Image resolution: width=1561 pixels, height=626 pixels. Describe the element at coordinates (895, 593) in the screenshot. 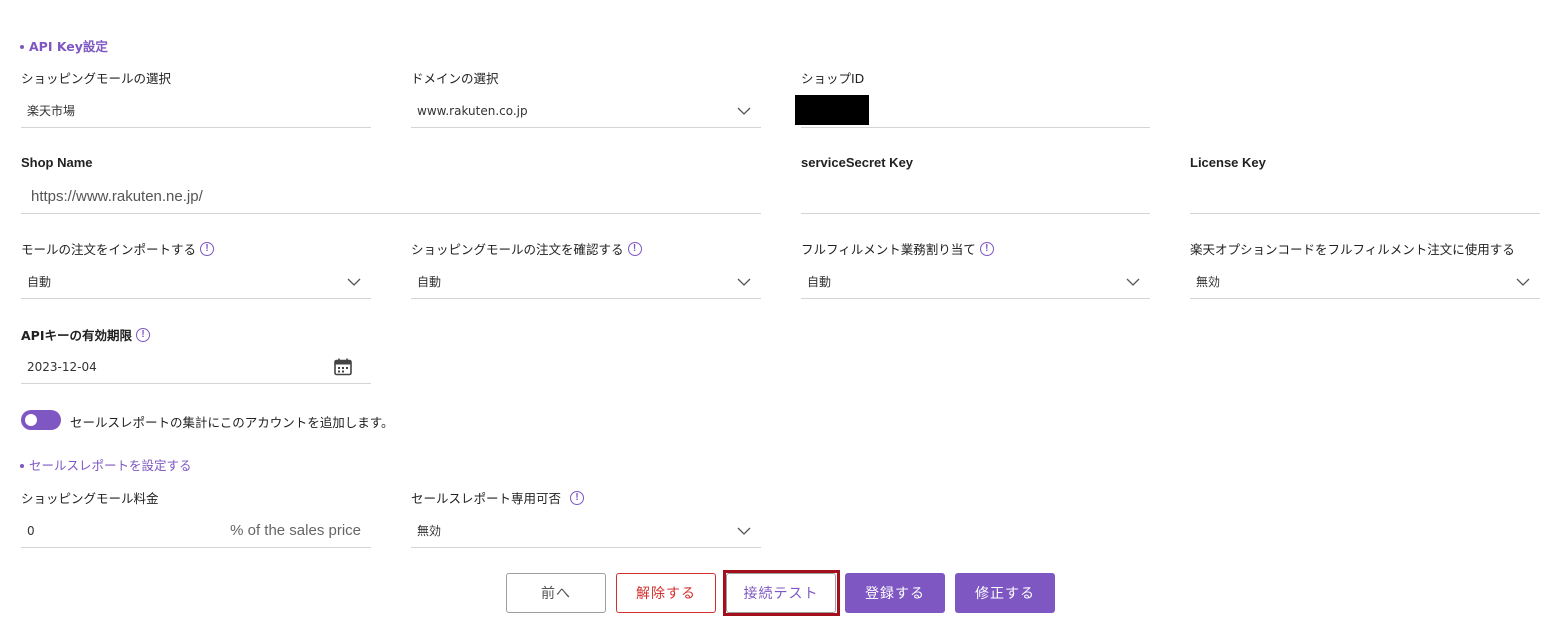

I see `register-button: 登録する` at that location.